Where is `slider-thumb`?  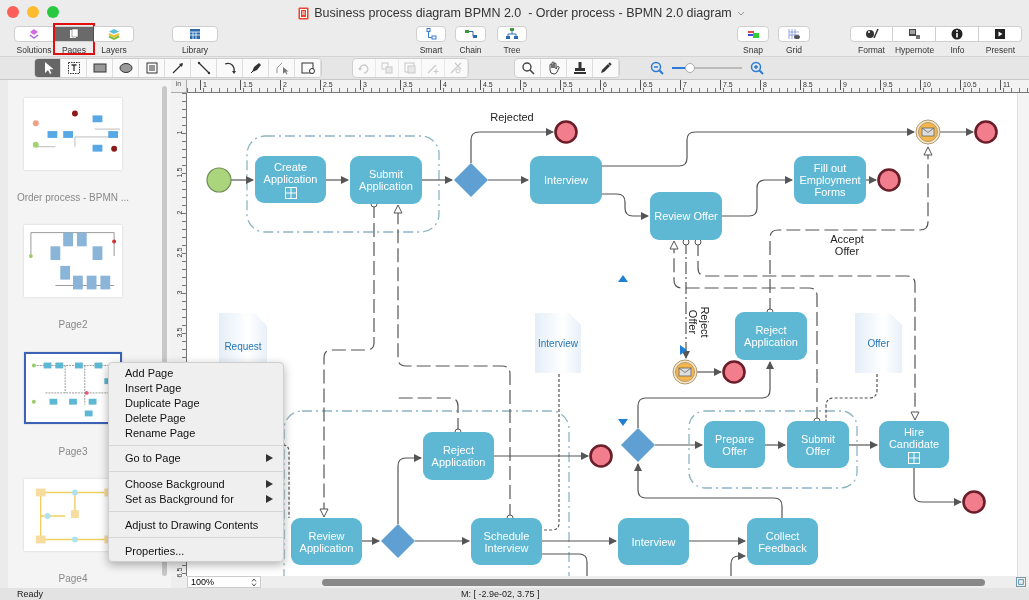 slider-thumb is located at coordinates (689, 68).